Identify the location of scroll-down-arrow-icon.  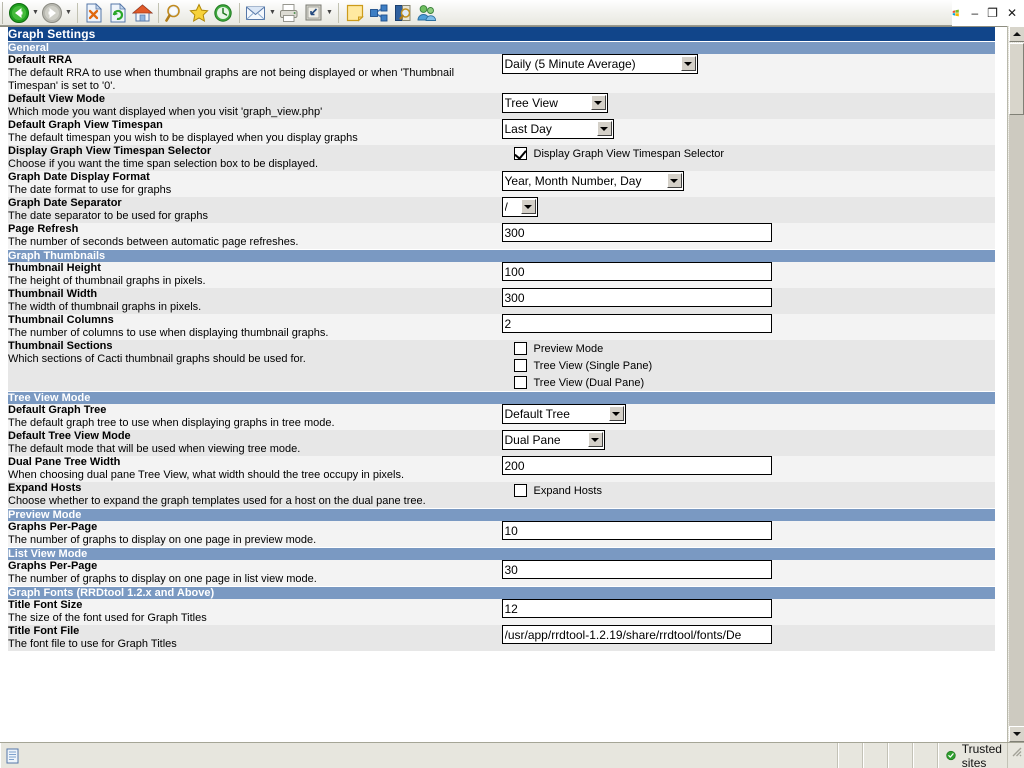
(1017, 734).